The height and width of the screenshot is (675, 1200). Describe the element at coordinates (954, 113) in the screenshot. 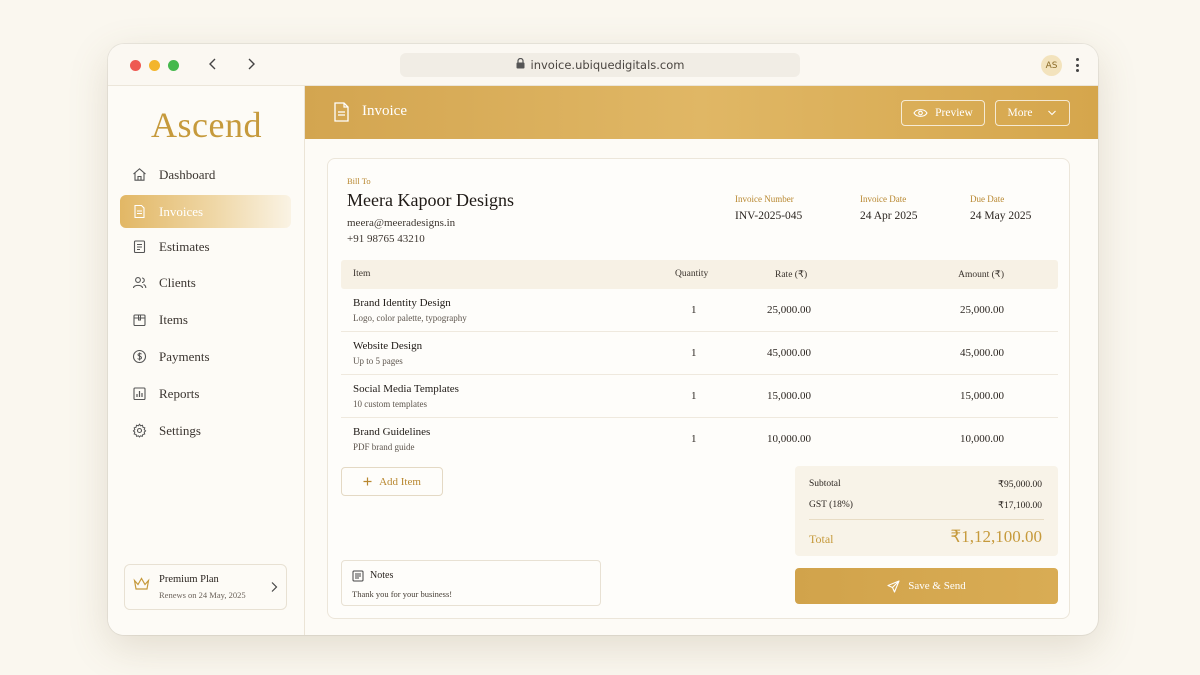

I see `preview-label: Preview` at that location.